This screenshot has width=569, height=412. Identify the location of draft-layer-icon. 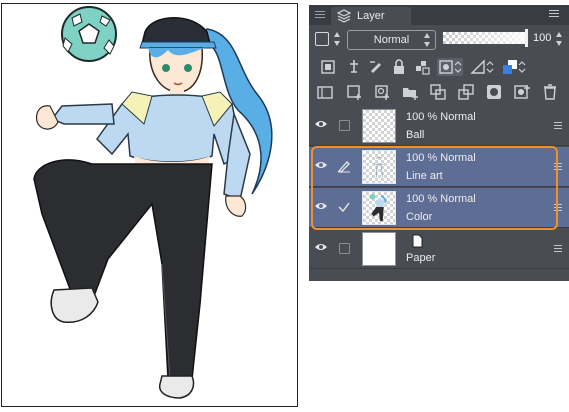
(376, 67).